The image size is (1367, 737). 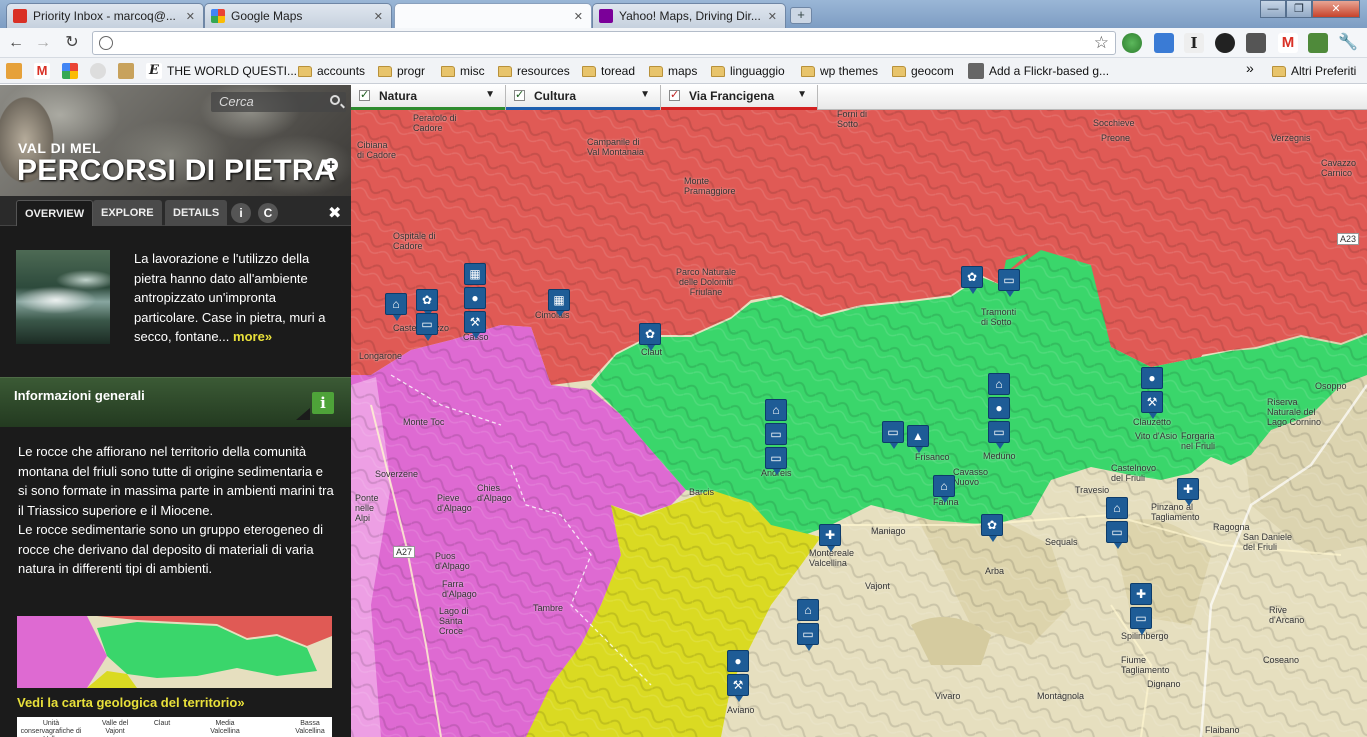 What do you see at coordinates (335, 100) in the screenshot?
I see `search-icon` at bounding box center [335, 100].